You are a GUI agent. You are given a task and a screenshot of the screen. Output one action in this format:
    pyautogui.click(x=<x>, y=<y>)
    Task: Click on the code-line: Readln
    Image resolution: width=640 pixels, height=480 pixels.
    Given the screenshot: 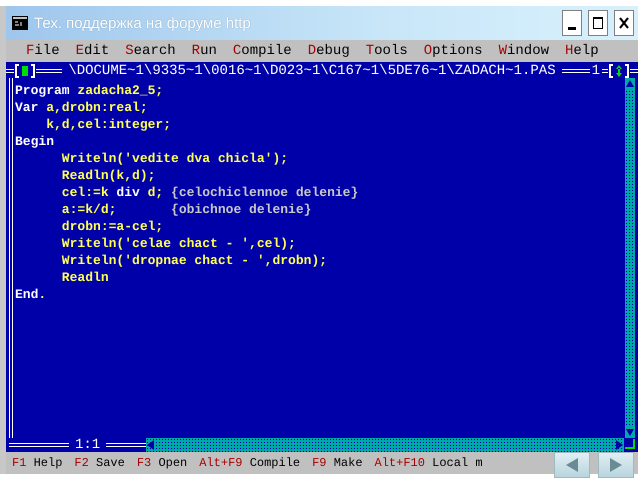 What is the action you would take?
    pyautogui.click(x=85, y=277)
    